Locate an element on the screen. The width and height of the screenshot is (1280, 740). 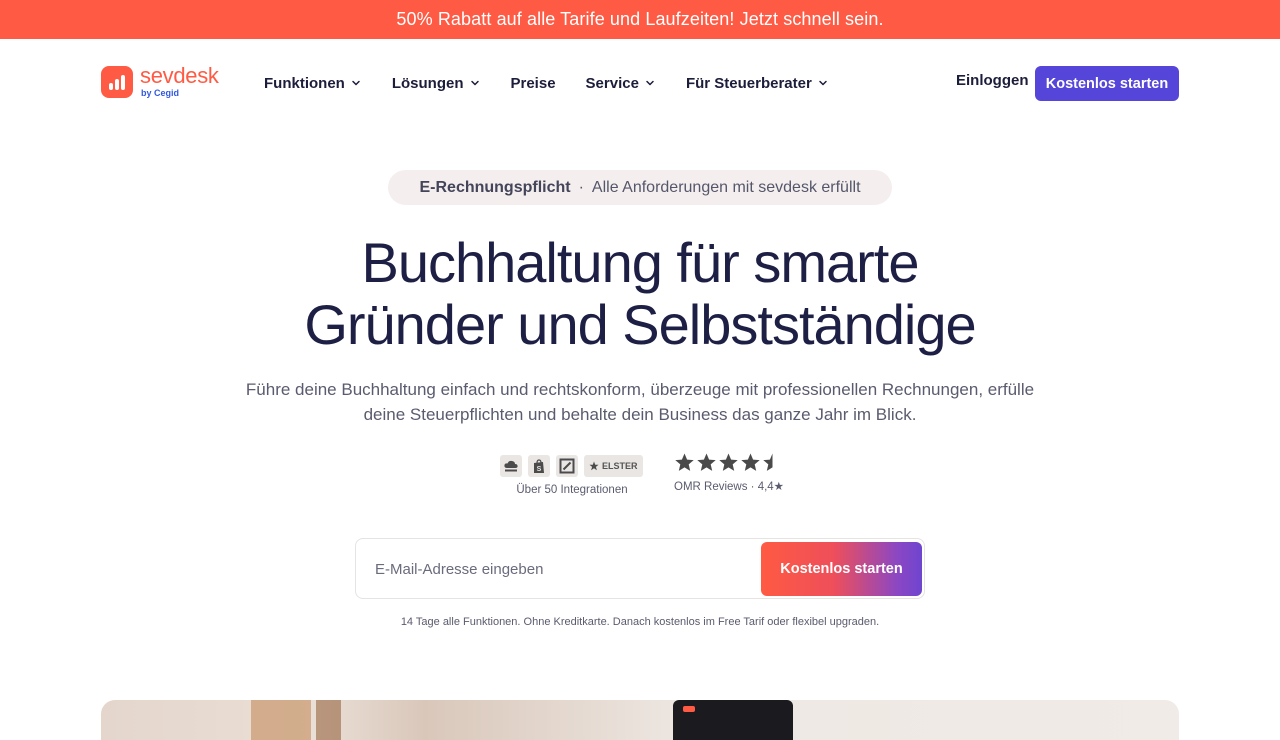
nav-label: Service is located at coordinates (612, 83).